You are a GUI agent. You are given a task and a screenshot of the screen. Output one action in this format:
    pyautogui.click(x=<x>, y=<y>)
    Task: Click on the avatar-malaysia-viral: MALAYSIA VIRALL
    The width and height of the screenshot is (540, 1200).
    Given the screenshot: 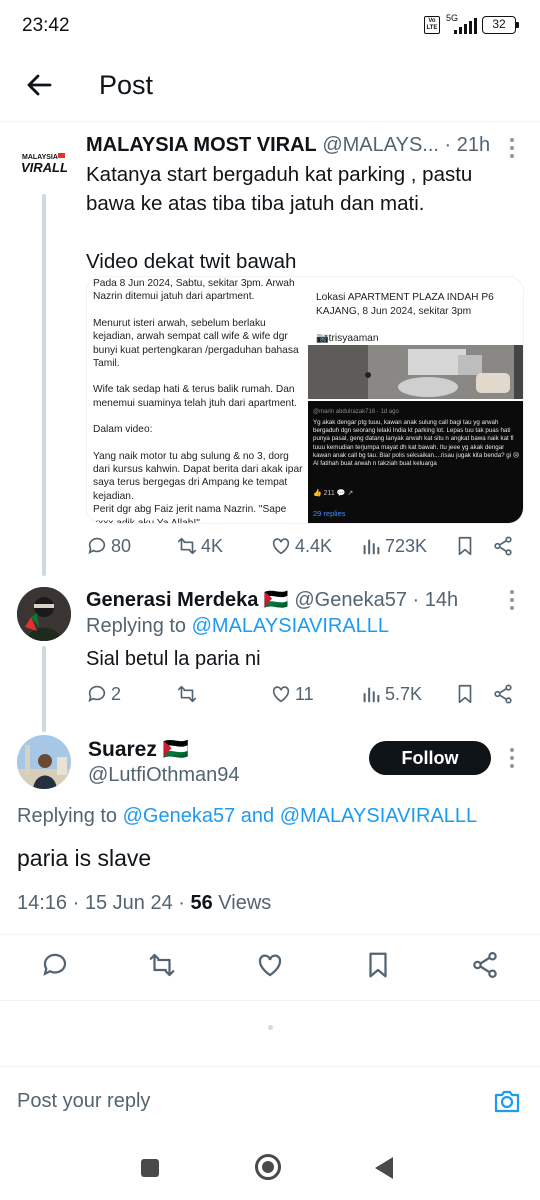 What is the action you would take?
    pyautogui.click(x=45, y=163)
    